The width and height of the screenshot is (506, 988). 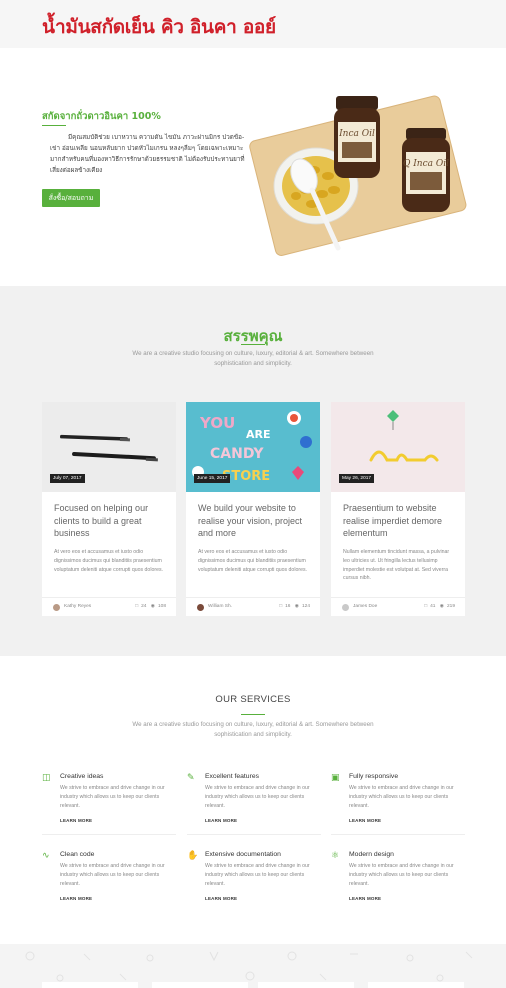 I want to click on svg-text: ARE, so click(x=258, y=434).